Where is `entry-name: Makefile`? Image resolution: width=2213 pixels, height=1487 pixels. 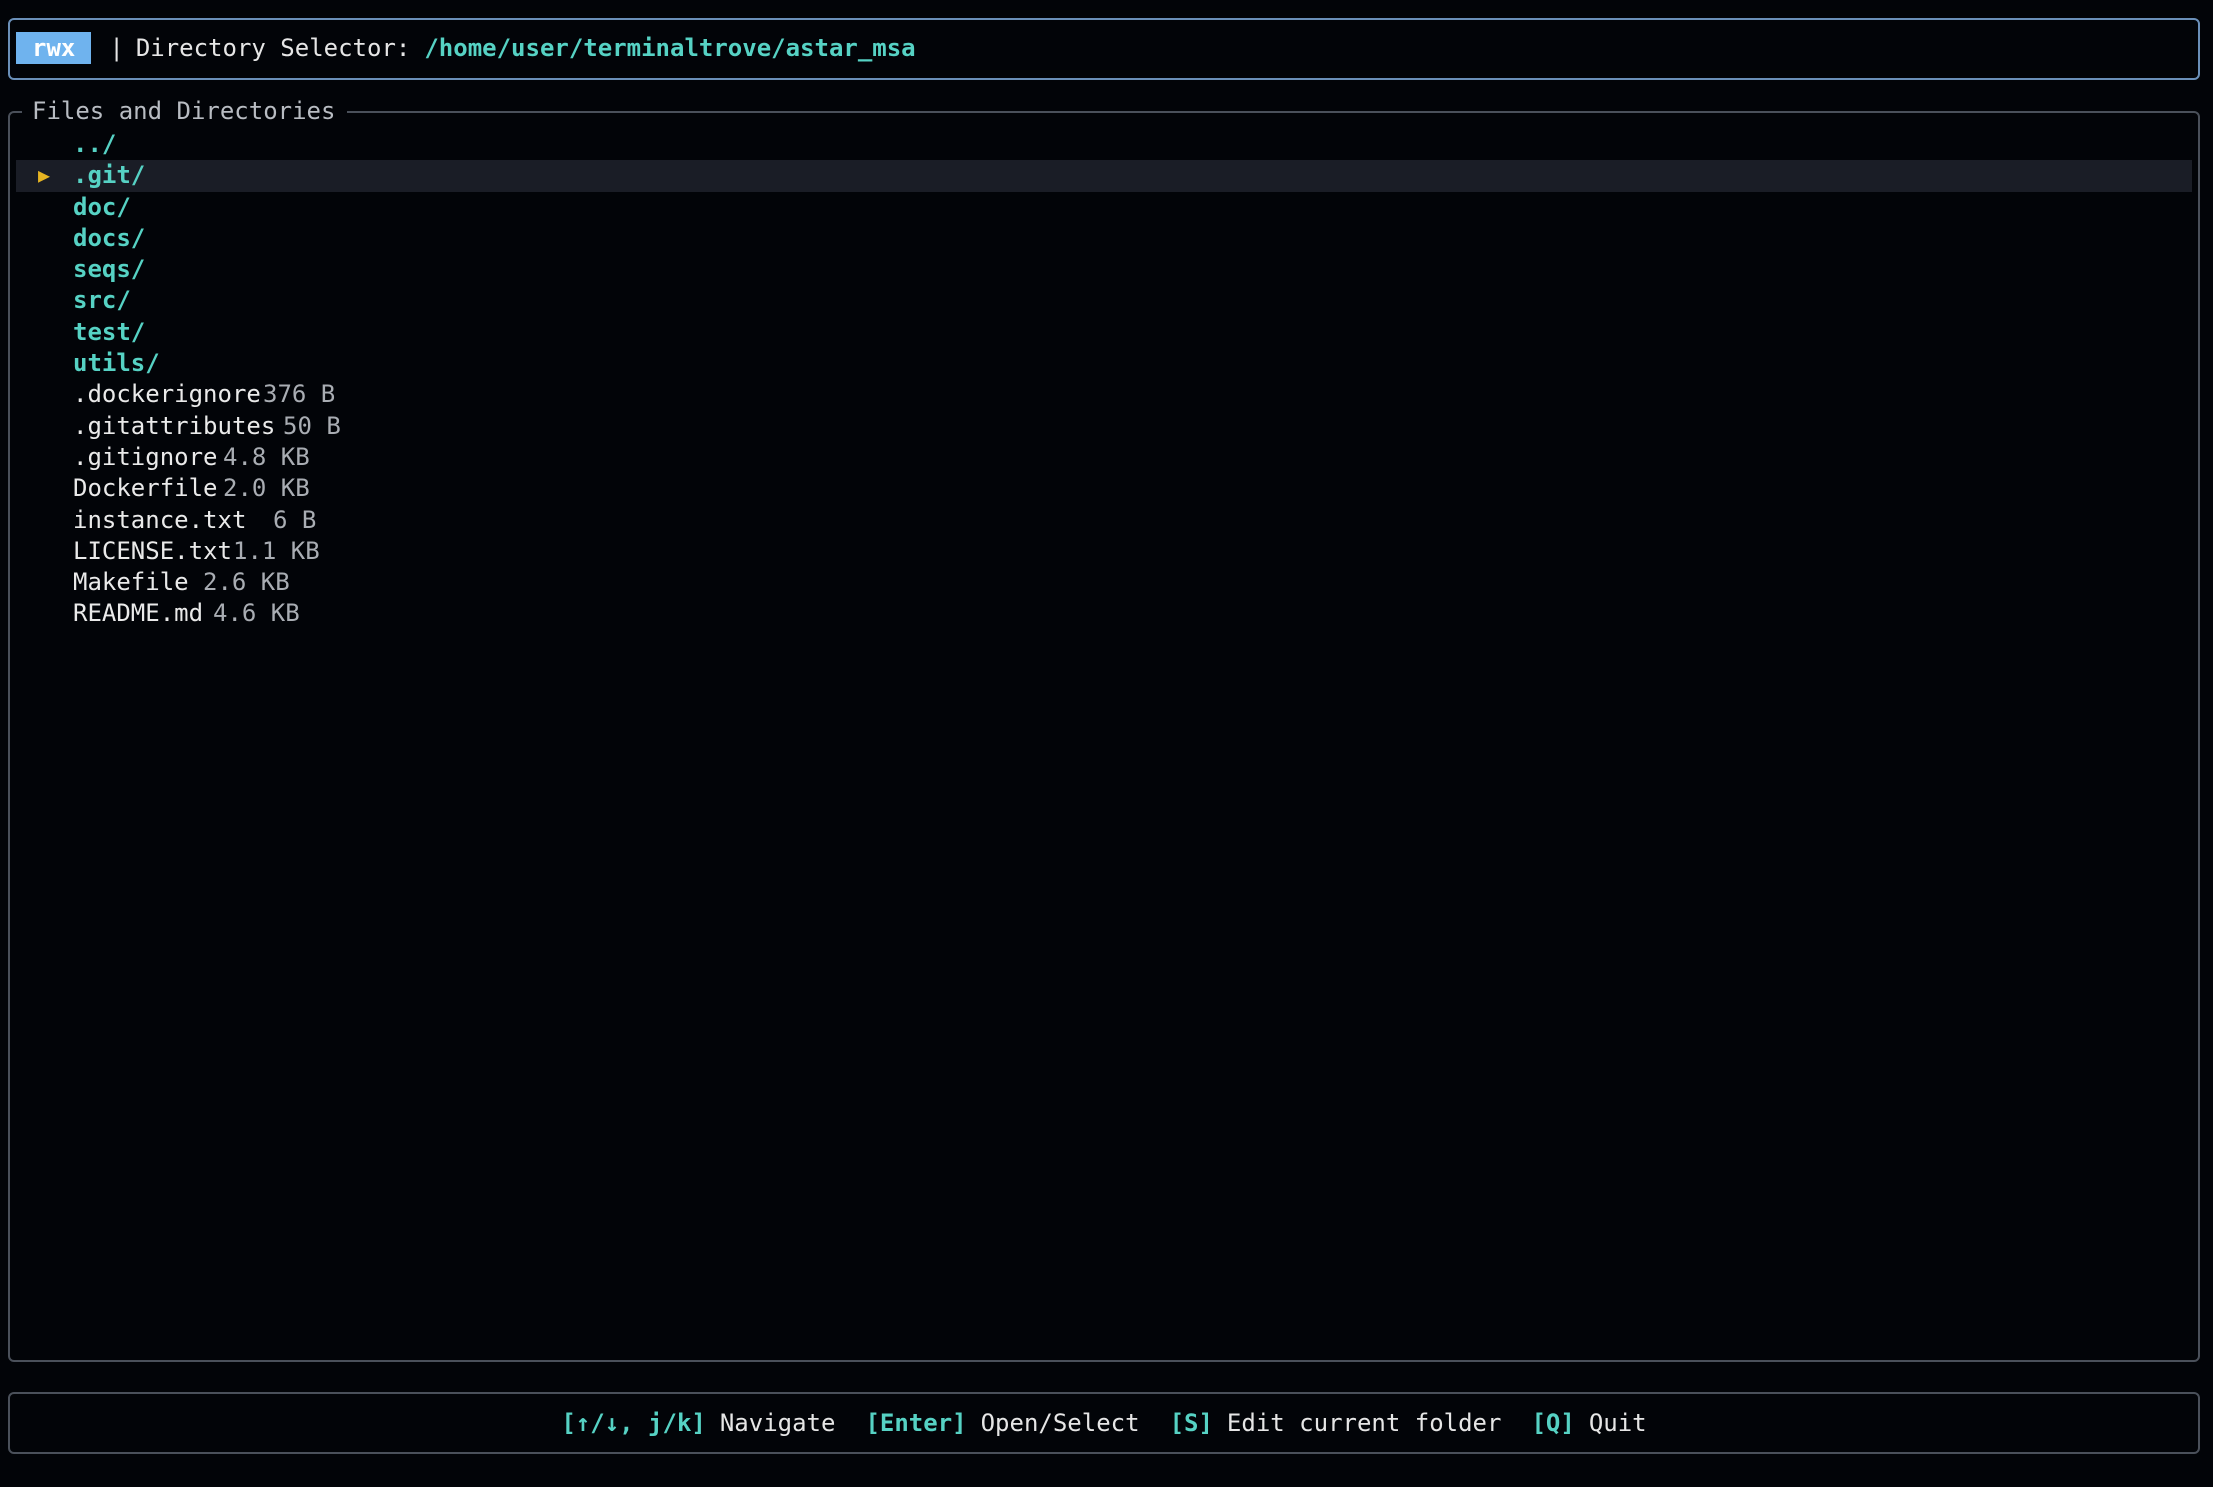 entry-name: Makefile is located at coordinates (131, 582).